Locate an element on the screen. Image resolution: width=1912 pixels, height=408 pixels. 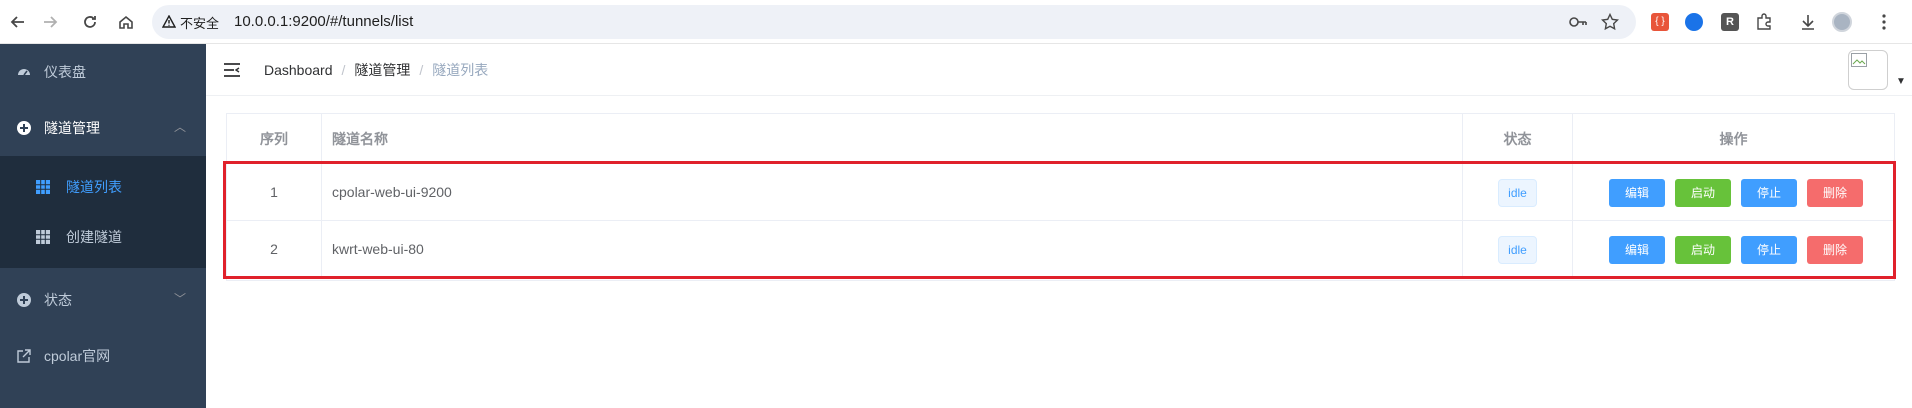
sidebar-item-status: 状态 ﹀ is located at coordinates (103, 300).